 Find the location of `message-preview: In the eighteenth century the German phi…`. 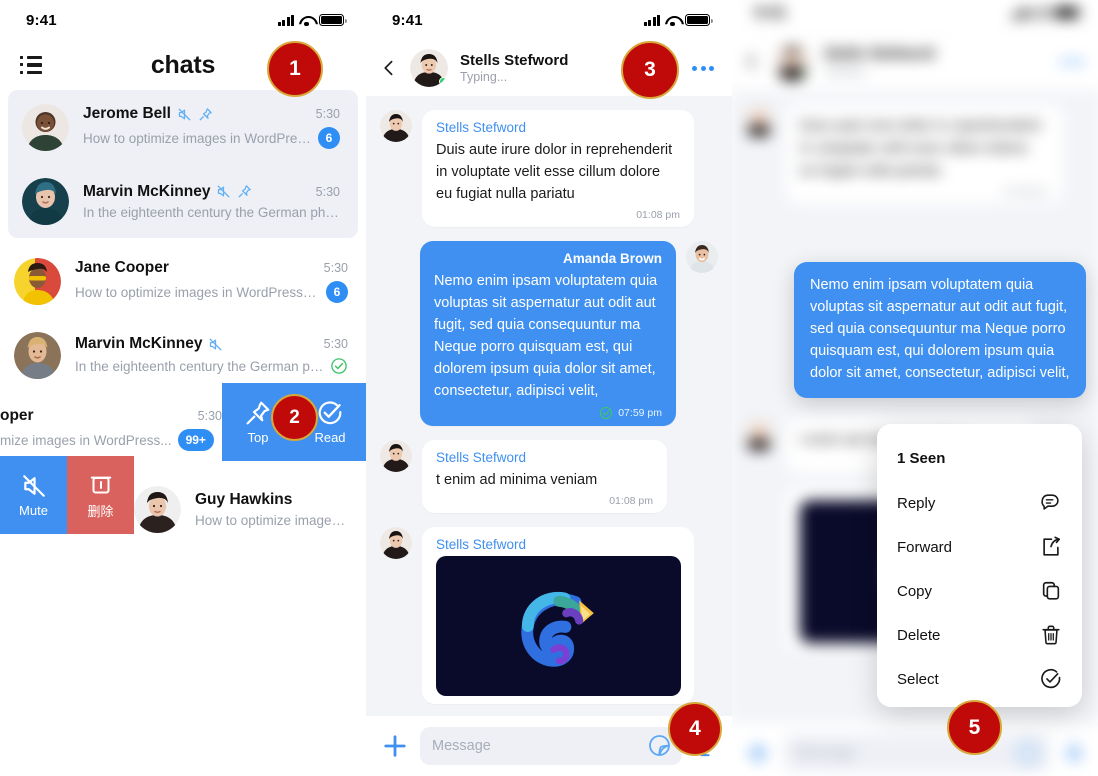

message-preview: In the eighteenth century the German phi… is located at coordinates (211, 212).